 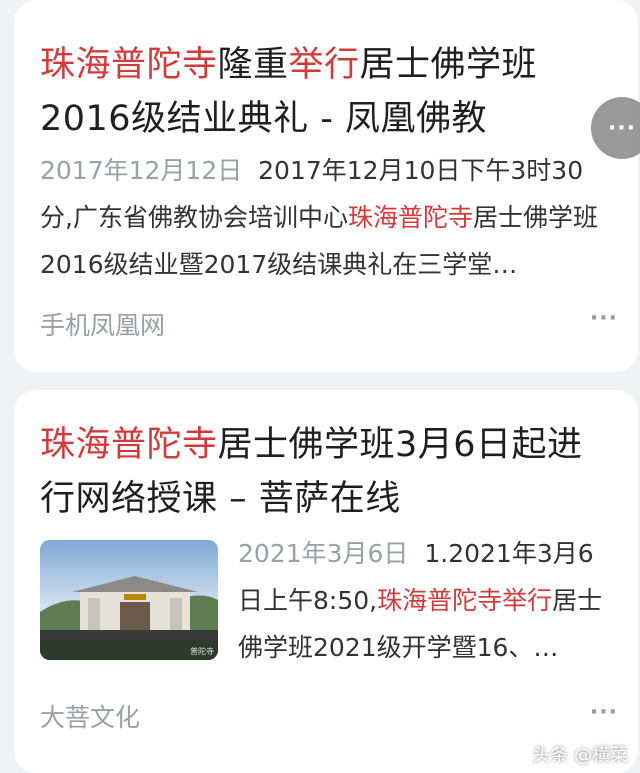 I want to click on snippet-part: 珠海普陀寺, so click(x=410, y=217).